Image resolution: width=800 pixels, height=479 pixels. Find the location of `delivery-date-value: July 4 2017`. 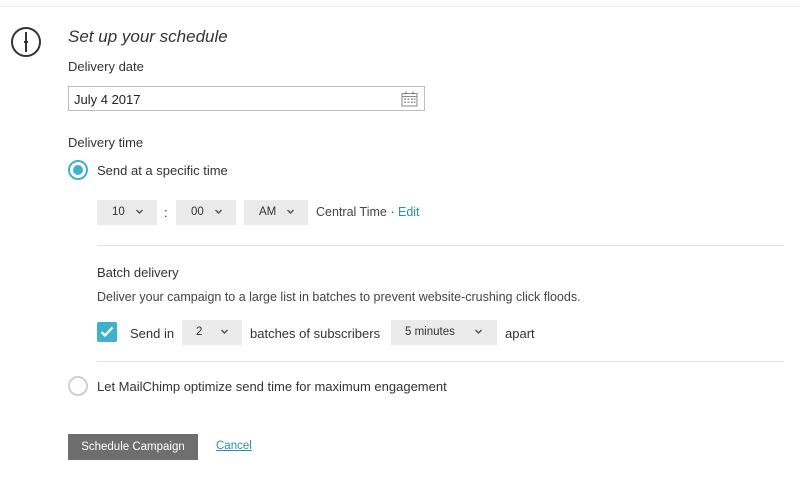

delivery-date-value: July 4 2017 is located at coordinates (107, 99).